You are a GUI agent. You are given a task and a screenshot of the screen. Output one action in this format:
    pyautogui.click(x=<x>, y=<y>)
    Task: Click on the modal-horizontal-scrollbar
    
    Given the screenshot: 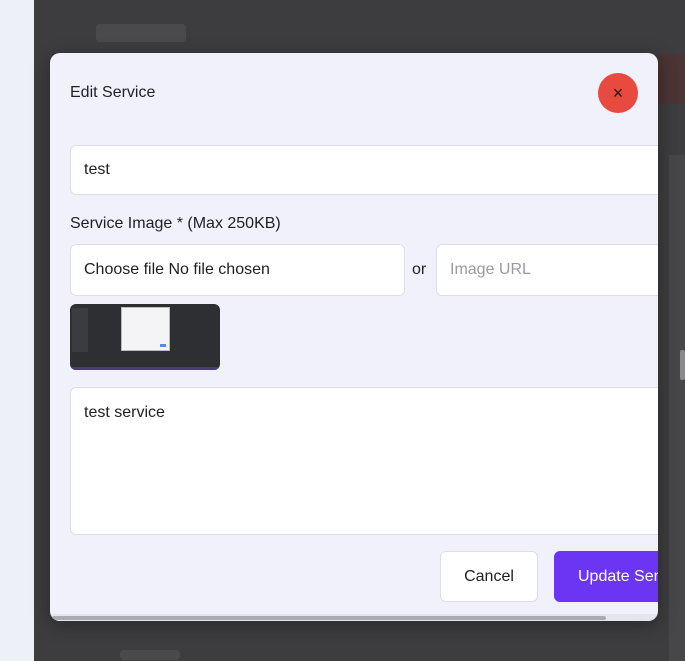 What is the action you would take?
    pyautogui.click(x=354, y=617)
    